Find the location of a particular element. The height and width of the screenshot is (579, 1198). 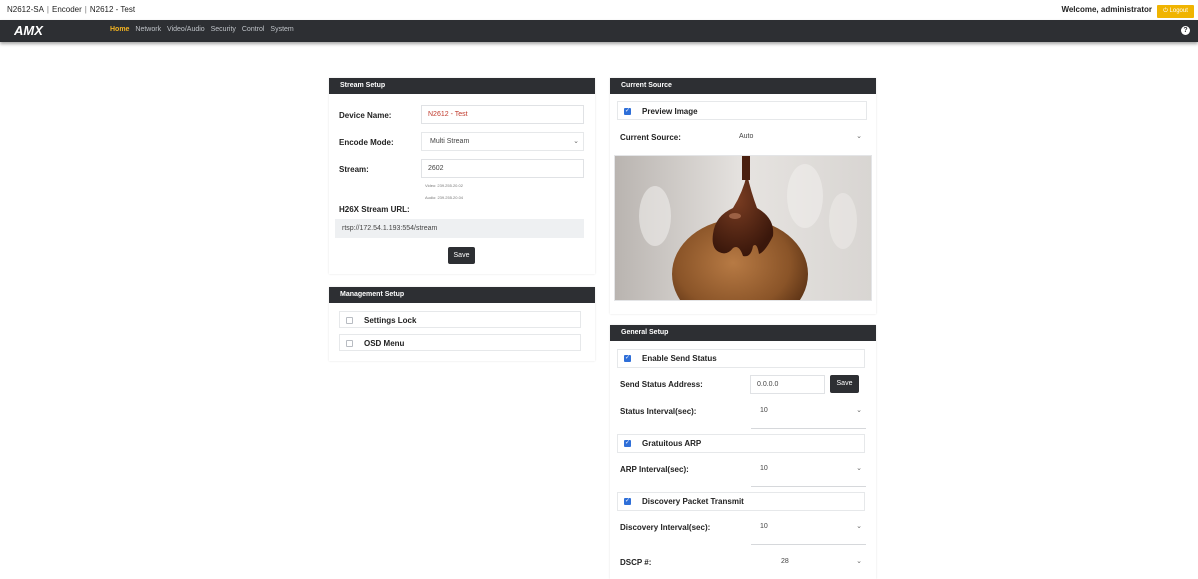

discovery-interval-label: Discovery Interval(sec): is located at coordinates (665, 527).